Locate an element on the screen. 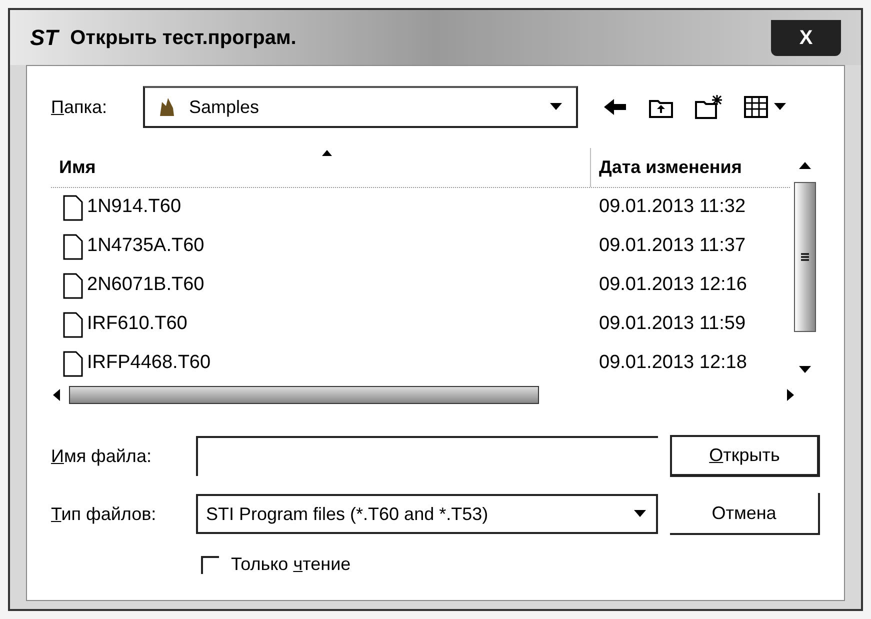 The width and height of the screenshot is (871, 619). grid-view-icon is located at coordinates (756, 107).